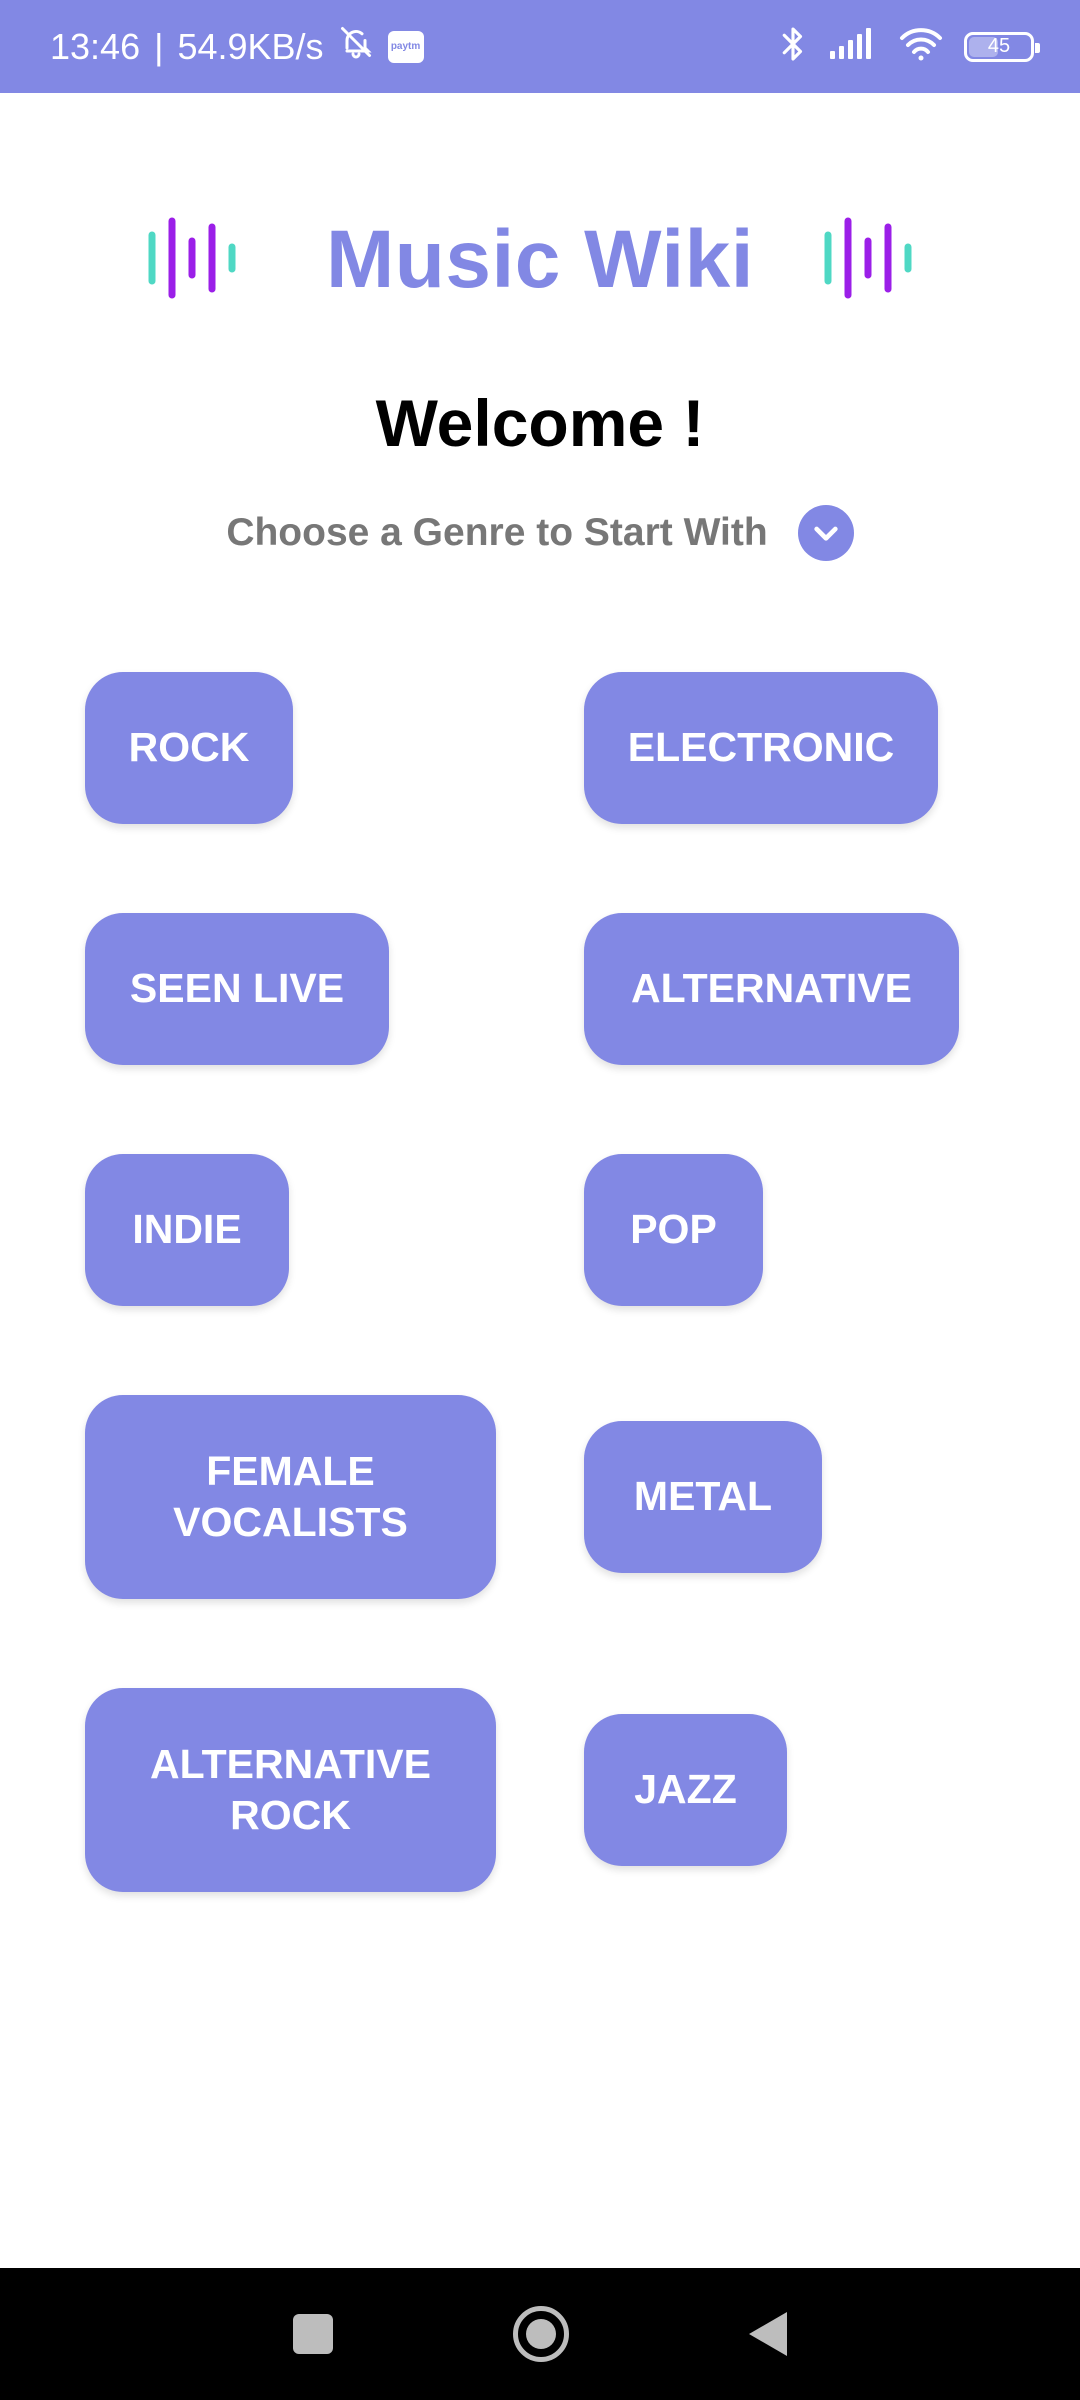 Image resolution: width=1080 pixels, height=2400 pixels. What do you see at coordinates (313, 2334) in the screenshot?
I see `recent-apps-icon` at bounding box center [313, 2334].